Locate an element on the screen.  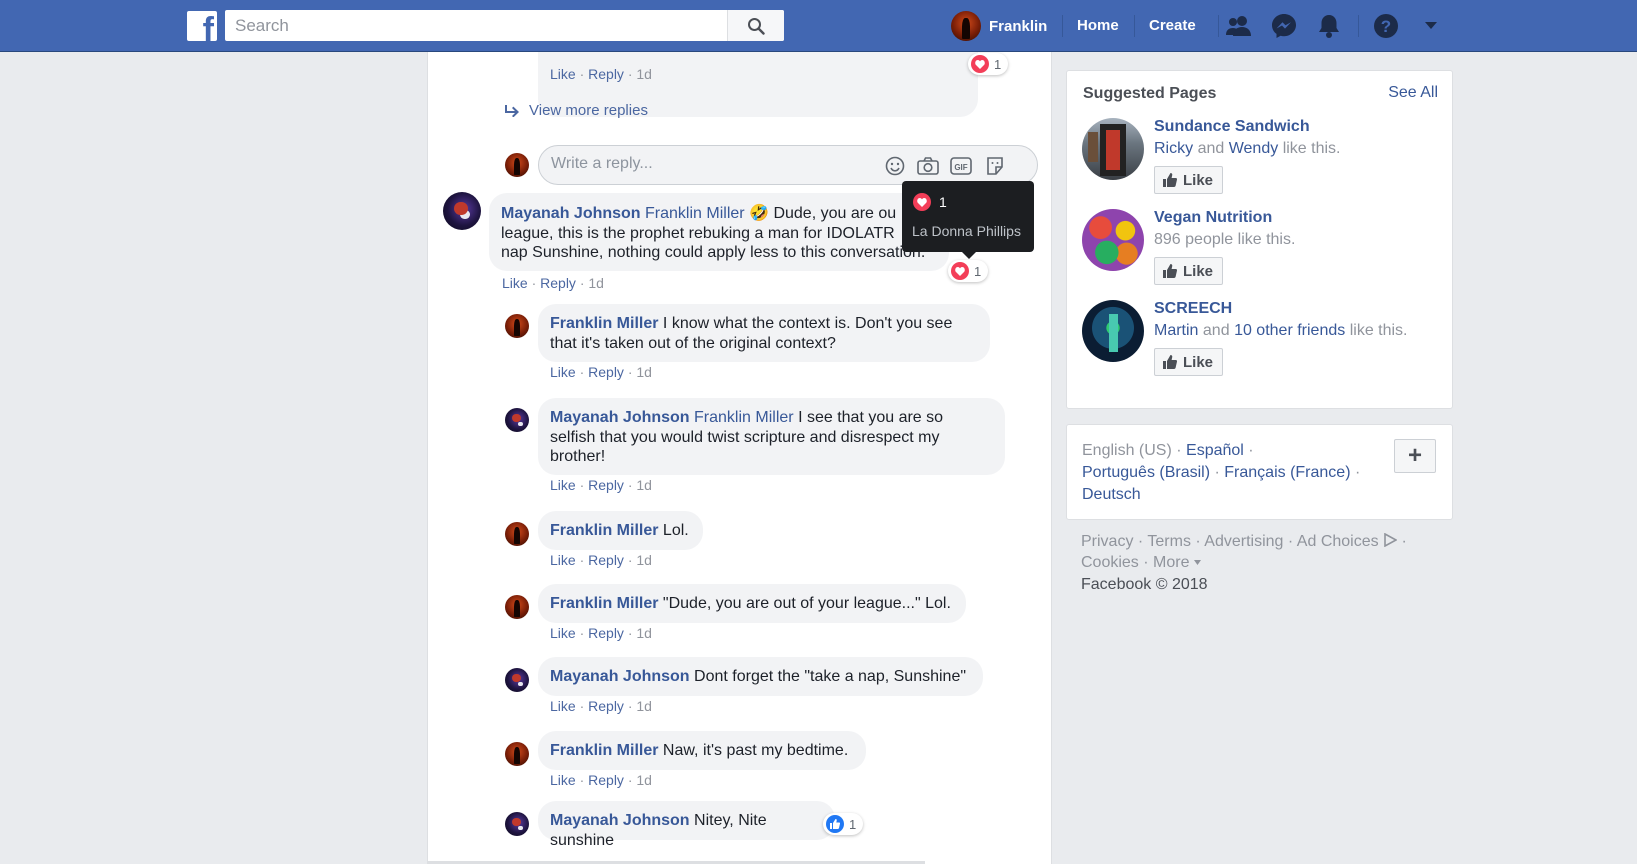
profile-link: Franklin is located at coordinates (999, 26).